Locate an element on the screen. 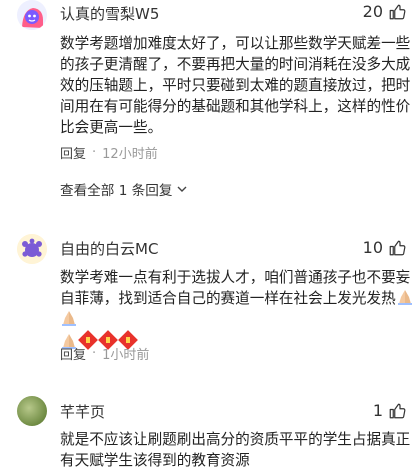  like-button: 1 is located at coordinates (389, 410).